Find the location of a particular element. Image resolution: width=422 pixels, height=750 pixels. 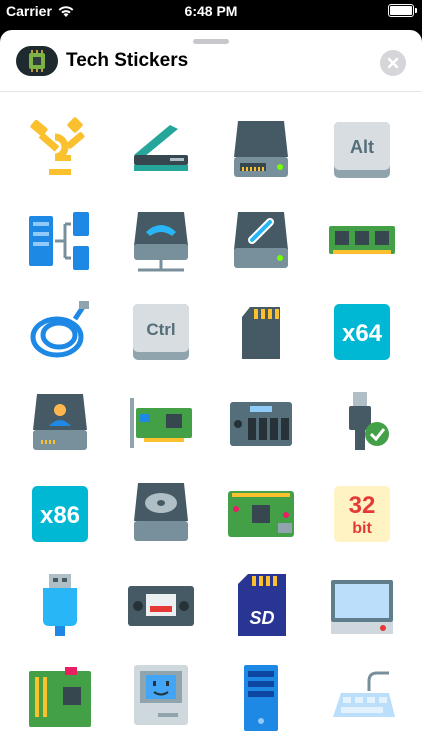

sticker-scanner is located at coordinates (161, 149).